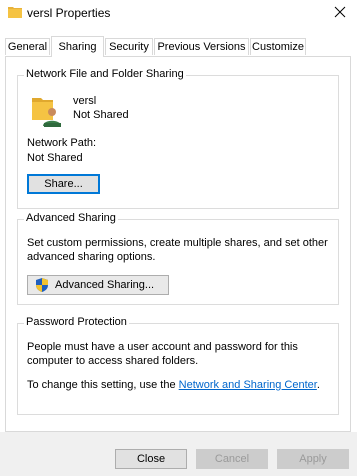 The width and height of the screenshot is (357, 476). I want to click on change-setting-suffix: ., so click(318, 385).